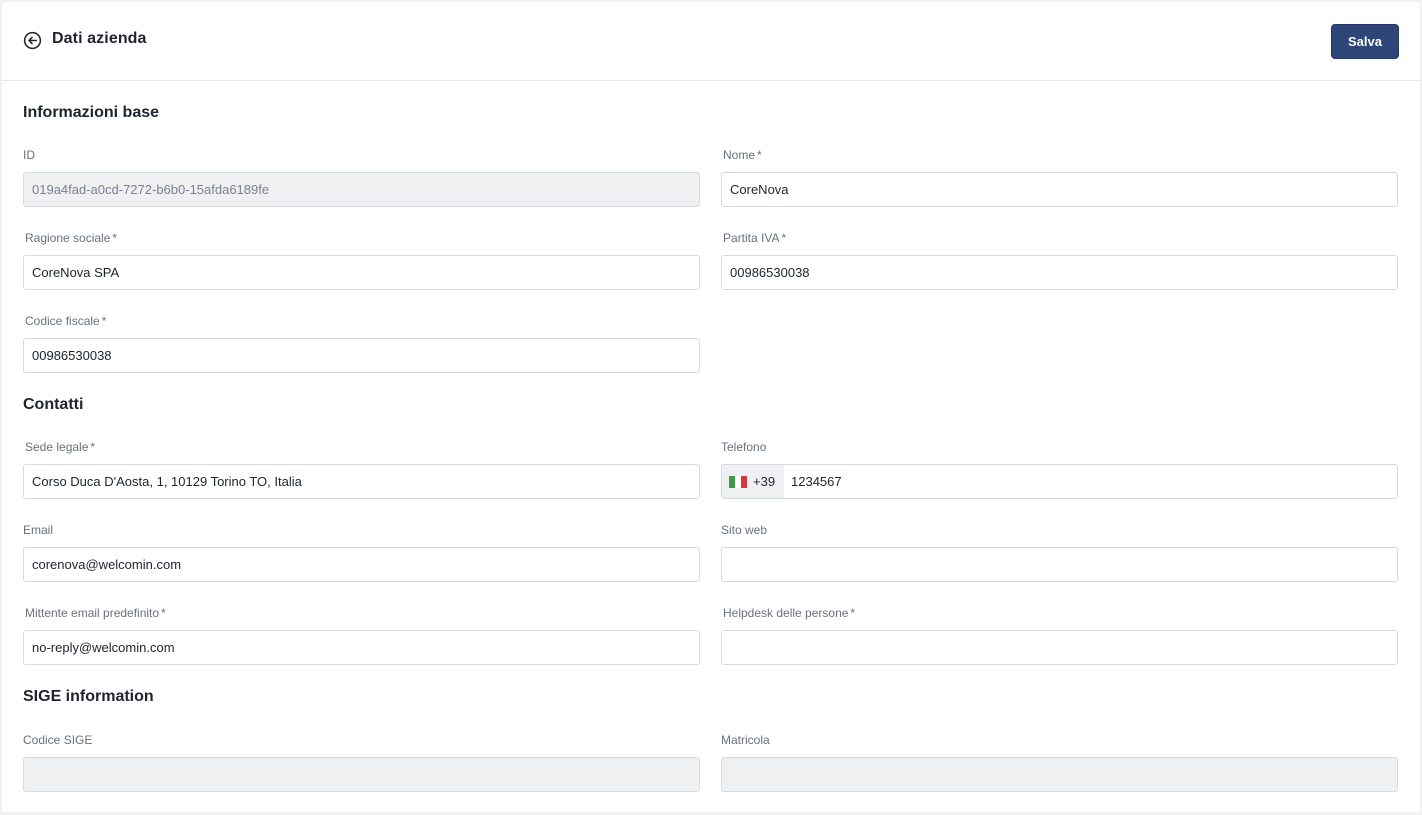  What do you see at coordinates (764, 481) in the screenshot?
I see `country-code: +39` at bounding box center [764, 481].